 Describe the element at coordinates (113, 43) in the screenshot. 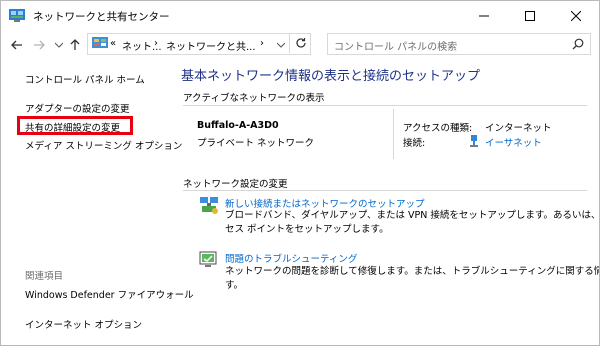

I see `breadcrumb-overflow: «` at that location.